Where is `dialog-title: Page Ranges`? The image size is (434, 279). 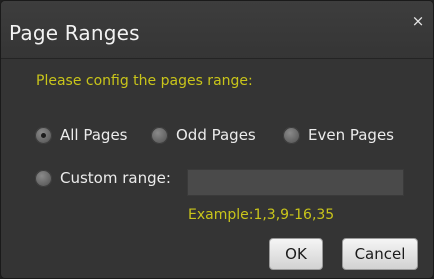
dialog-title: Page Ranges is located at coordinates (74, 33).